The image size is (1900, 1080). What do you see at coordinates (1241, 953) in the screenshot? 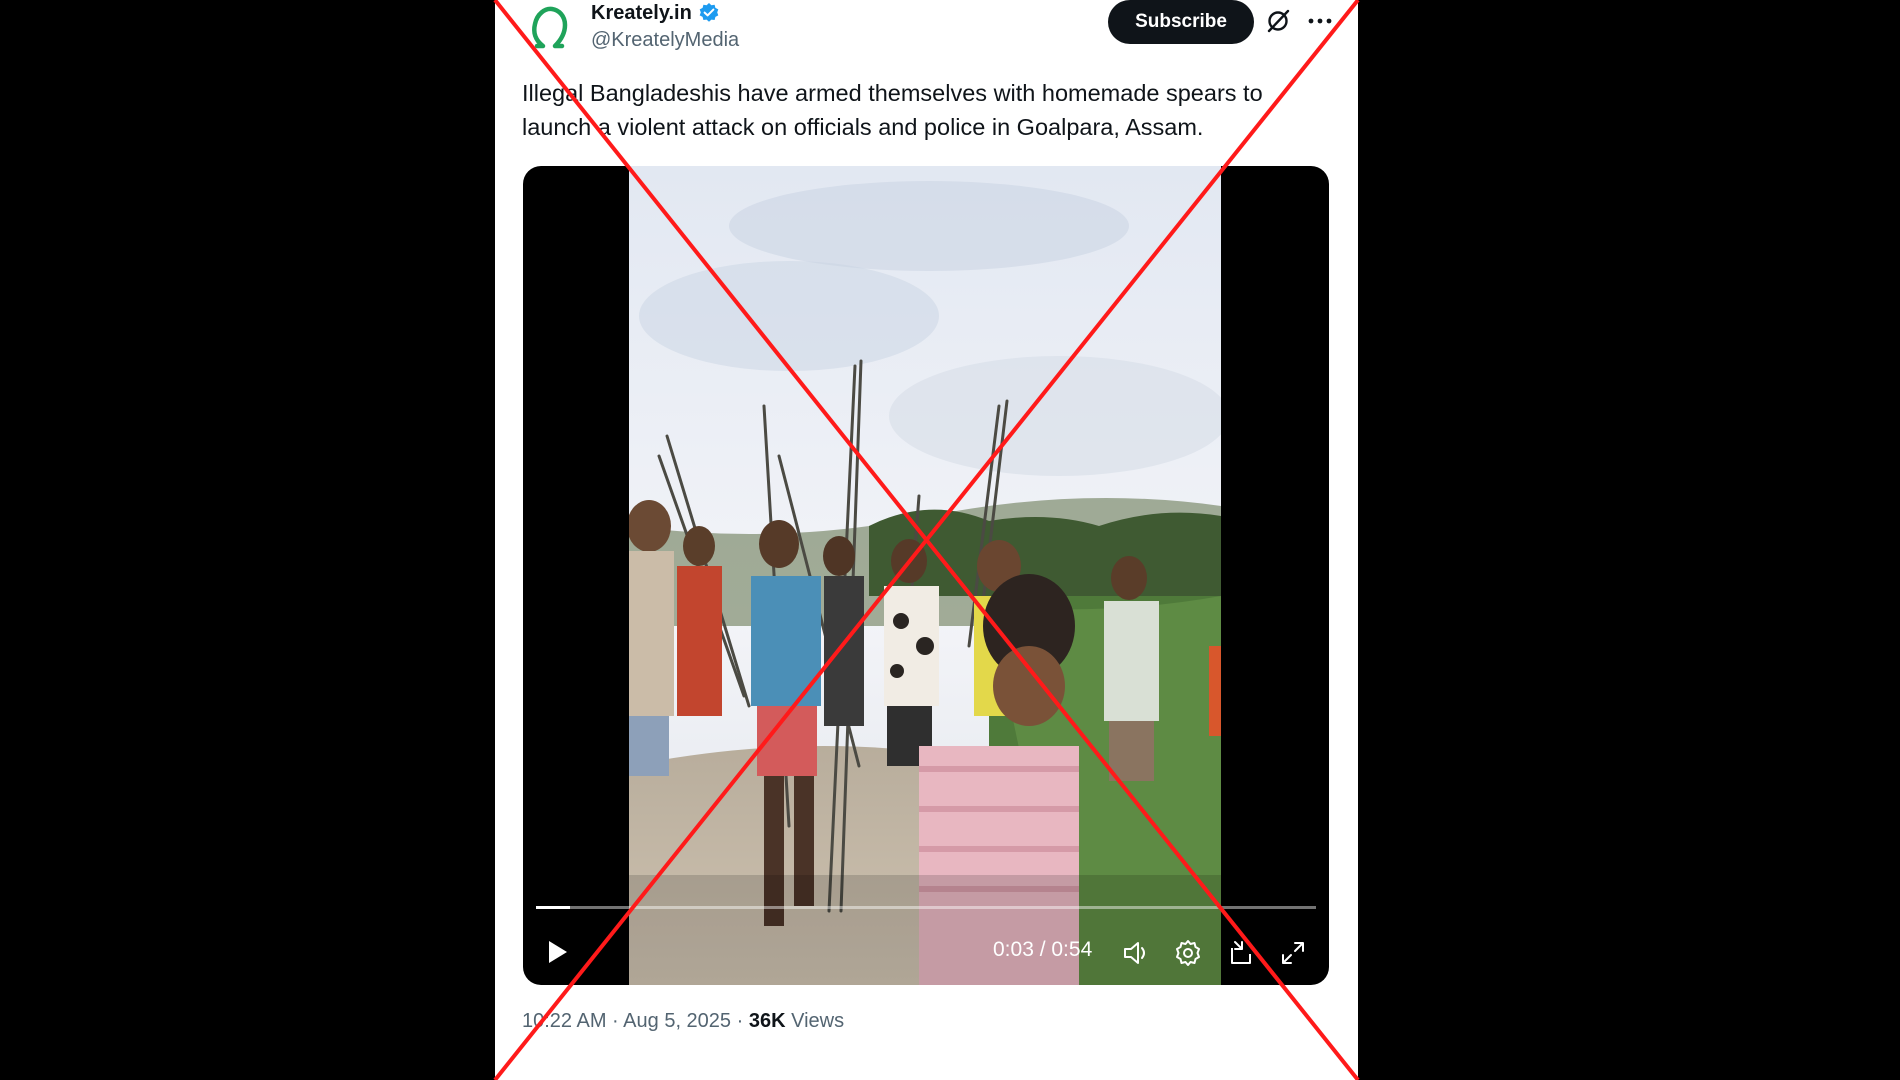
I see `popout-icon` at bounding box center [1241, 953].